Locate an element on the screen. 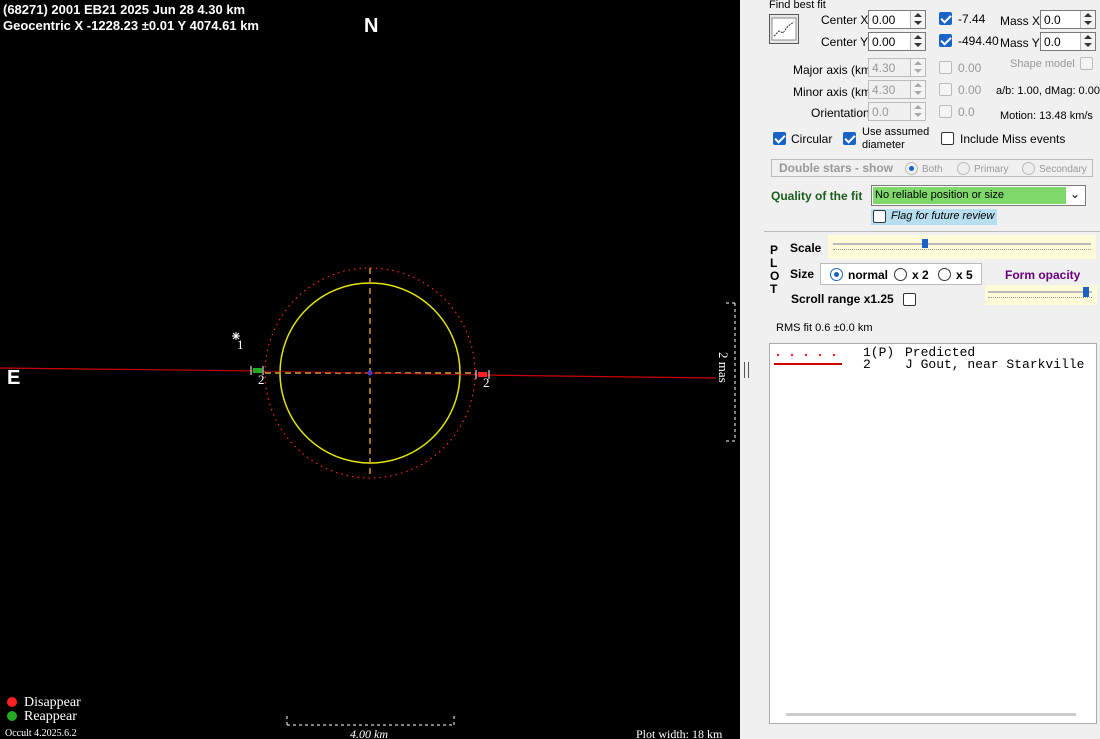  form-opacity-slider is located at coordinates (1041, 295).